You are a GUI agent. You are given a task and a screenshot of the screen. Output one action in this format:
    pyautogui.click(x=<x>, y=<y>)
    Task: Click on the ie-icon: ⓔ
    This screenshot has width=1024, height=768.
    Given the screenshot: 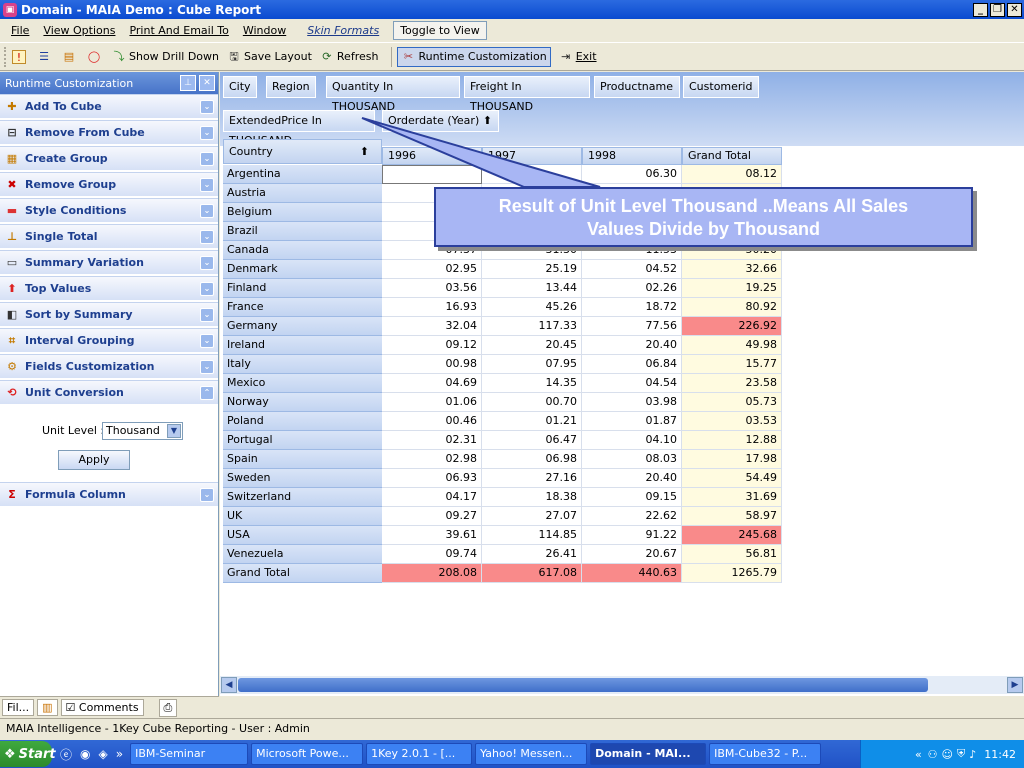 What is the action you would take?
    pyautogui.click(x=66, y=754)
    